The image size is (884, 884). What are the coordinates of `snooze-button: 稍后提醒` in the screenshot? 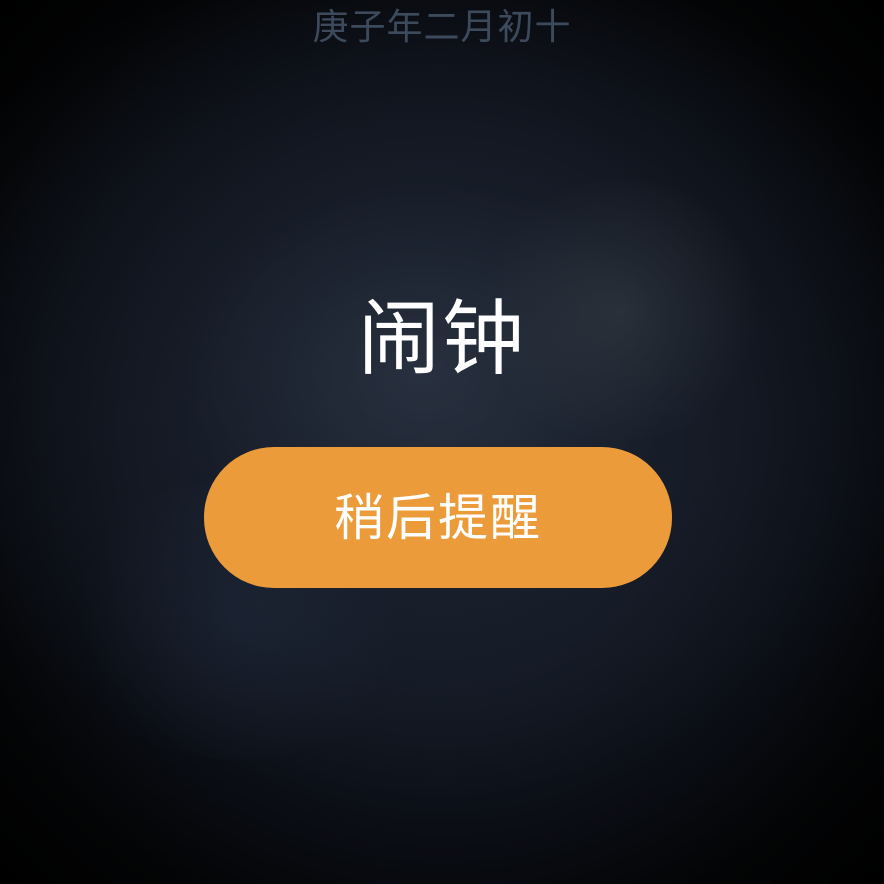 It's located at (438, 517).